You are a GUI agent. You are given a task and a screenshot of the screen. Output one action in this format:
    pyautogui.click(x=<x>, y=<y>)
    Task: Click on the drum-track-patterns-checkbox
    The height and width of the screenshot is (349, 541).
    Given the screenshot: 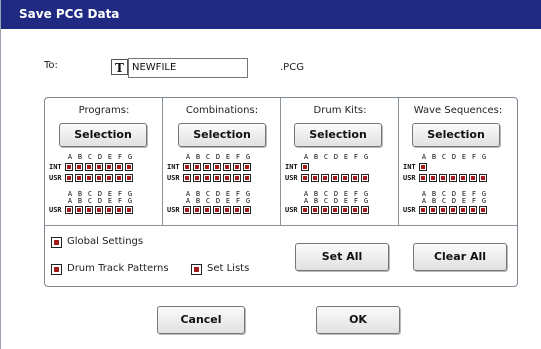 What is the action you would take?
    pyautogui.click(x=56, y=269)
    